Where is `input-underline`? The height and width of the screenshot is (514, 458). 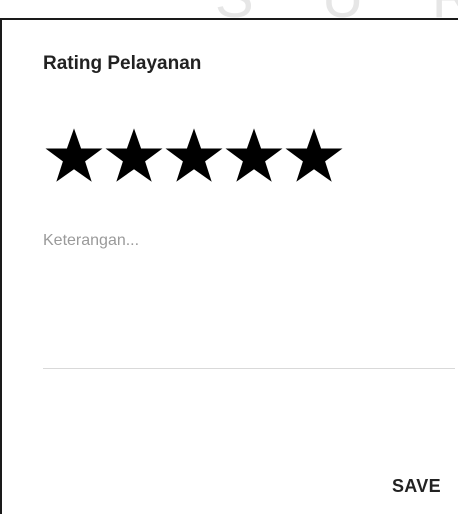
input-underline is located at coordinates (249, 368).